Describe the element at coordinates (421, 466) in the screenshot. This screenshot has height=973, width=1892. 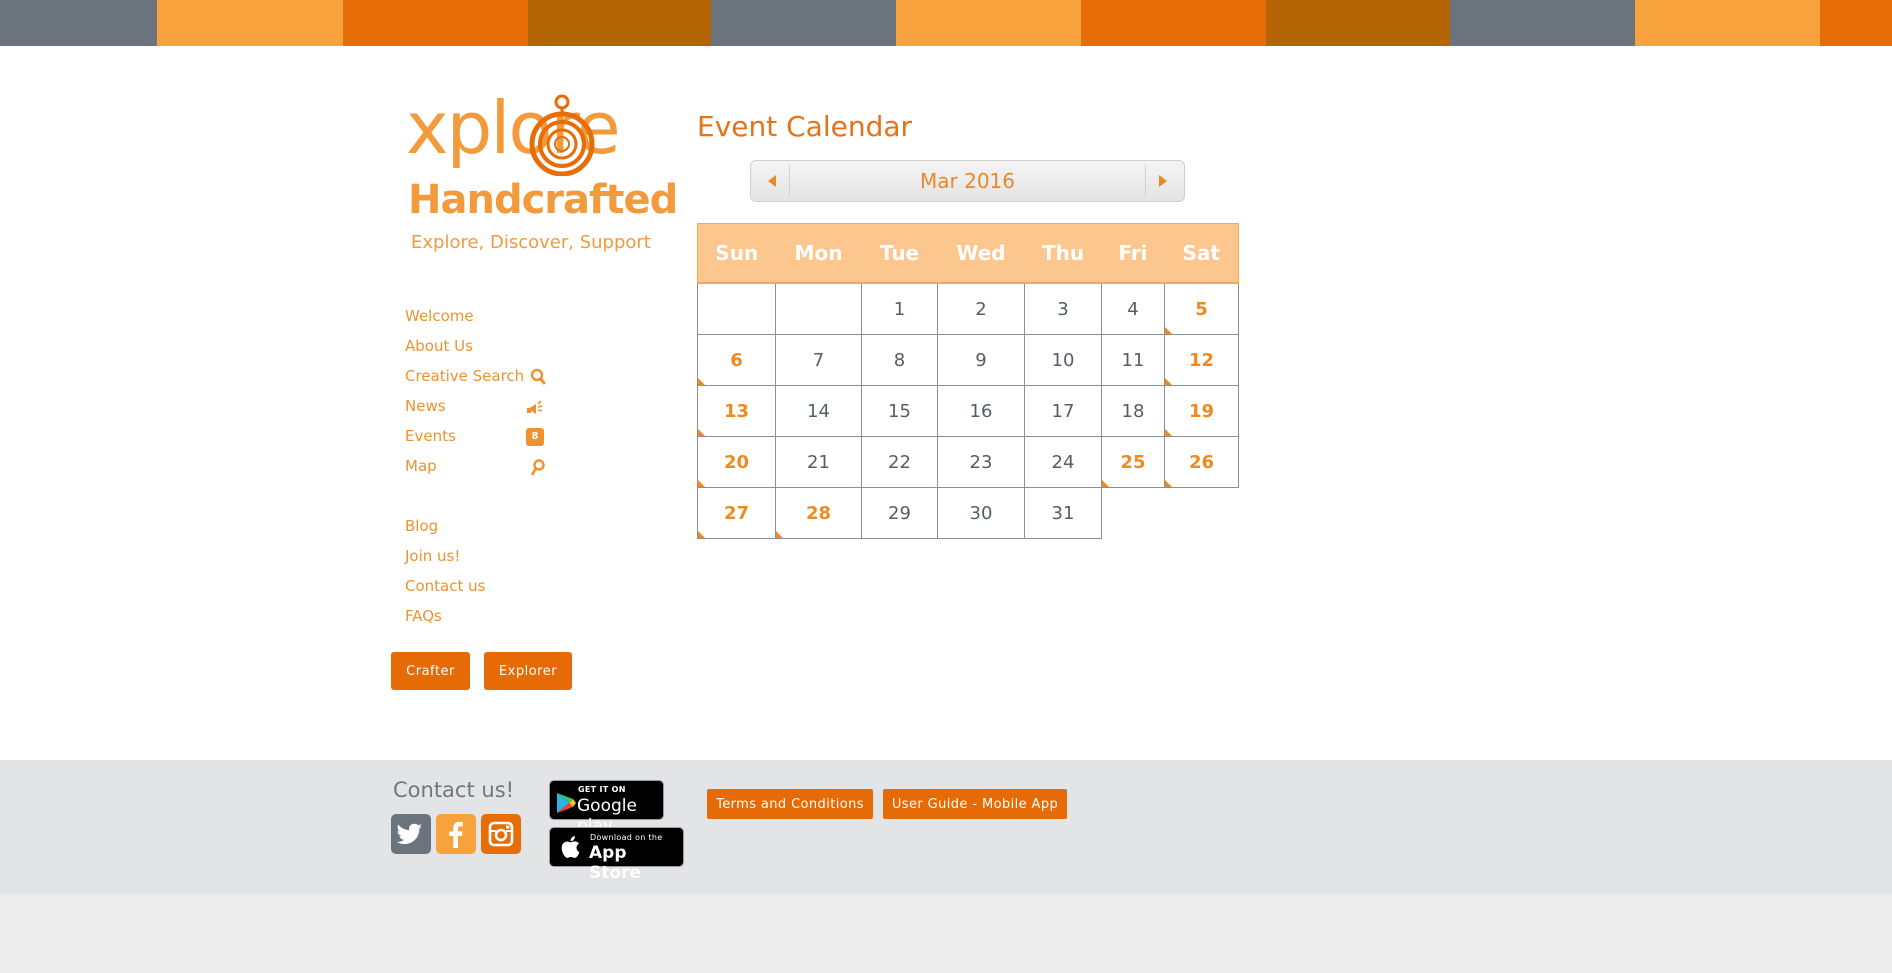
I see `nav-label: Map` at that location.